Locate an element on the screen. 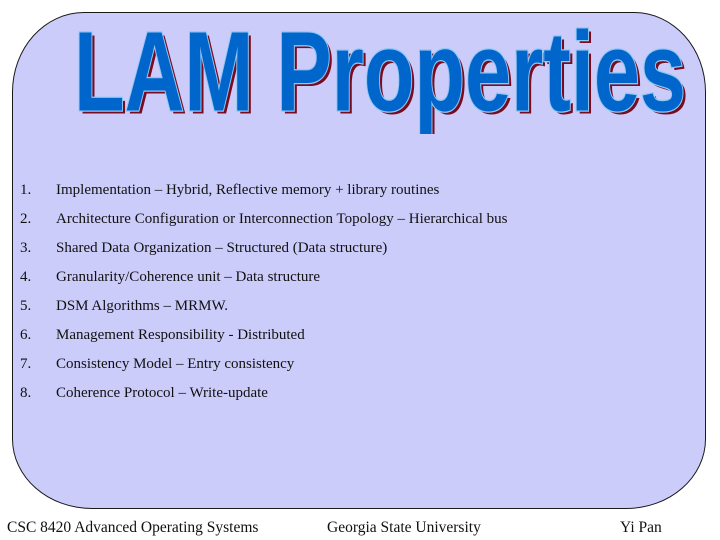 The height and width of the screenshot is (540, 720). list-item: 7. Consistency Model – Entry consistency is located at coordinates (263, 364).